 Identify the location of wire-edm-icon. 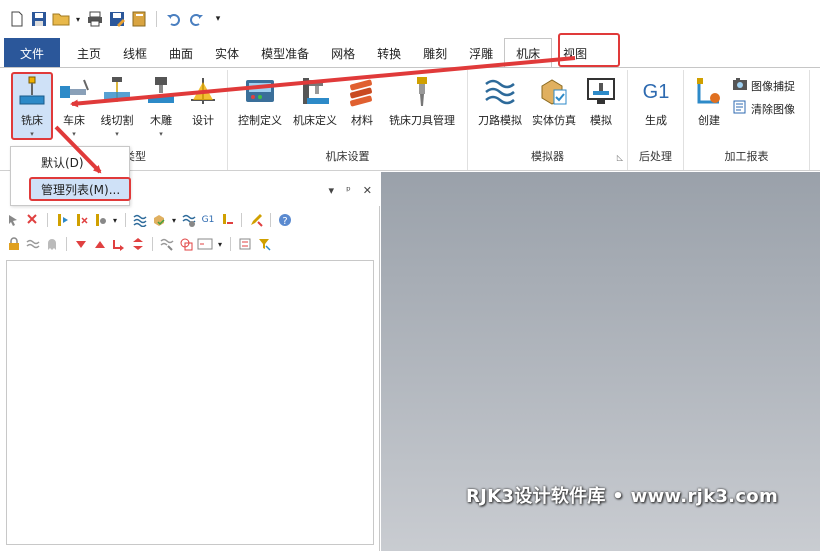
(117, 92).